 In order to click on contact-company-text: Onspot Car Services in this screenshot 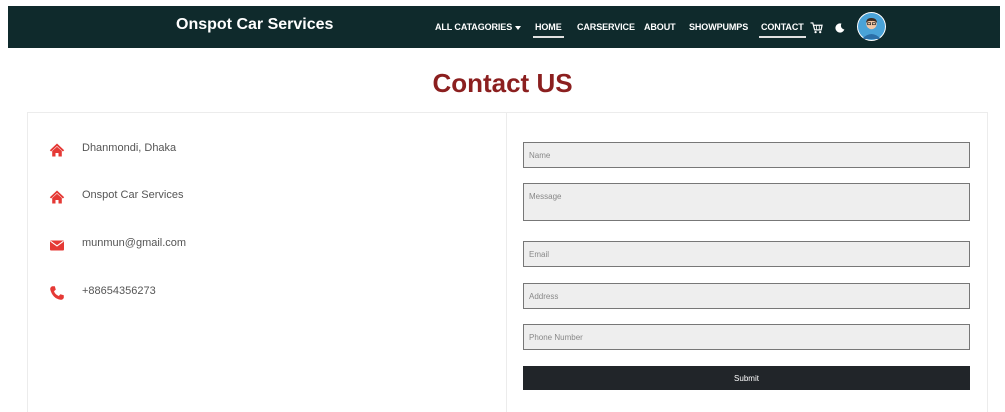, I will do `click(133, 195)`.